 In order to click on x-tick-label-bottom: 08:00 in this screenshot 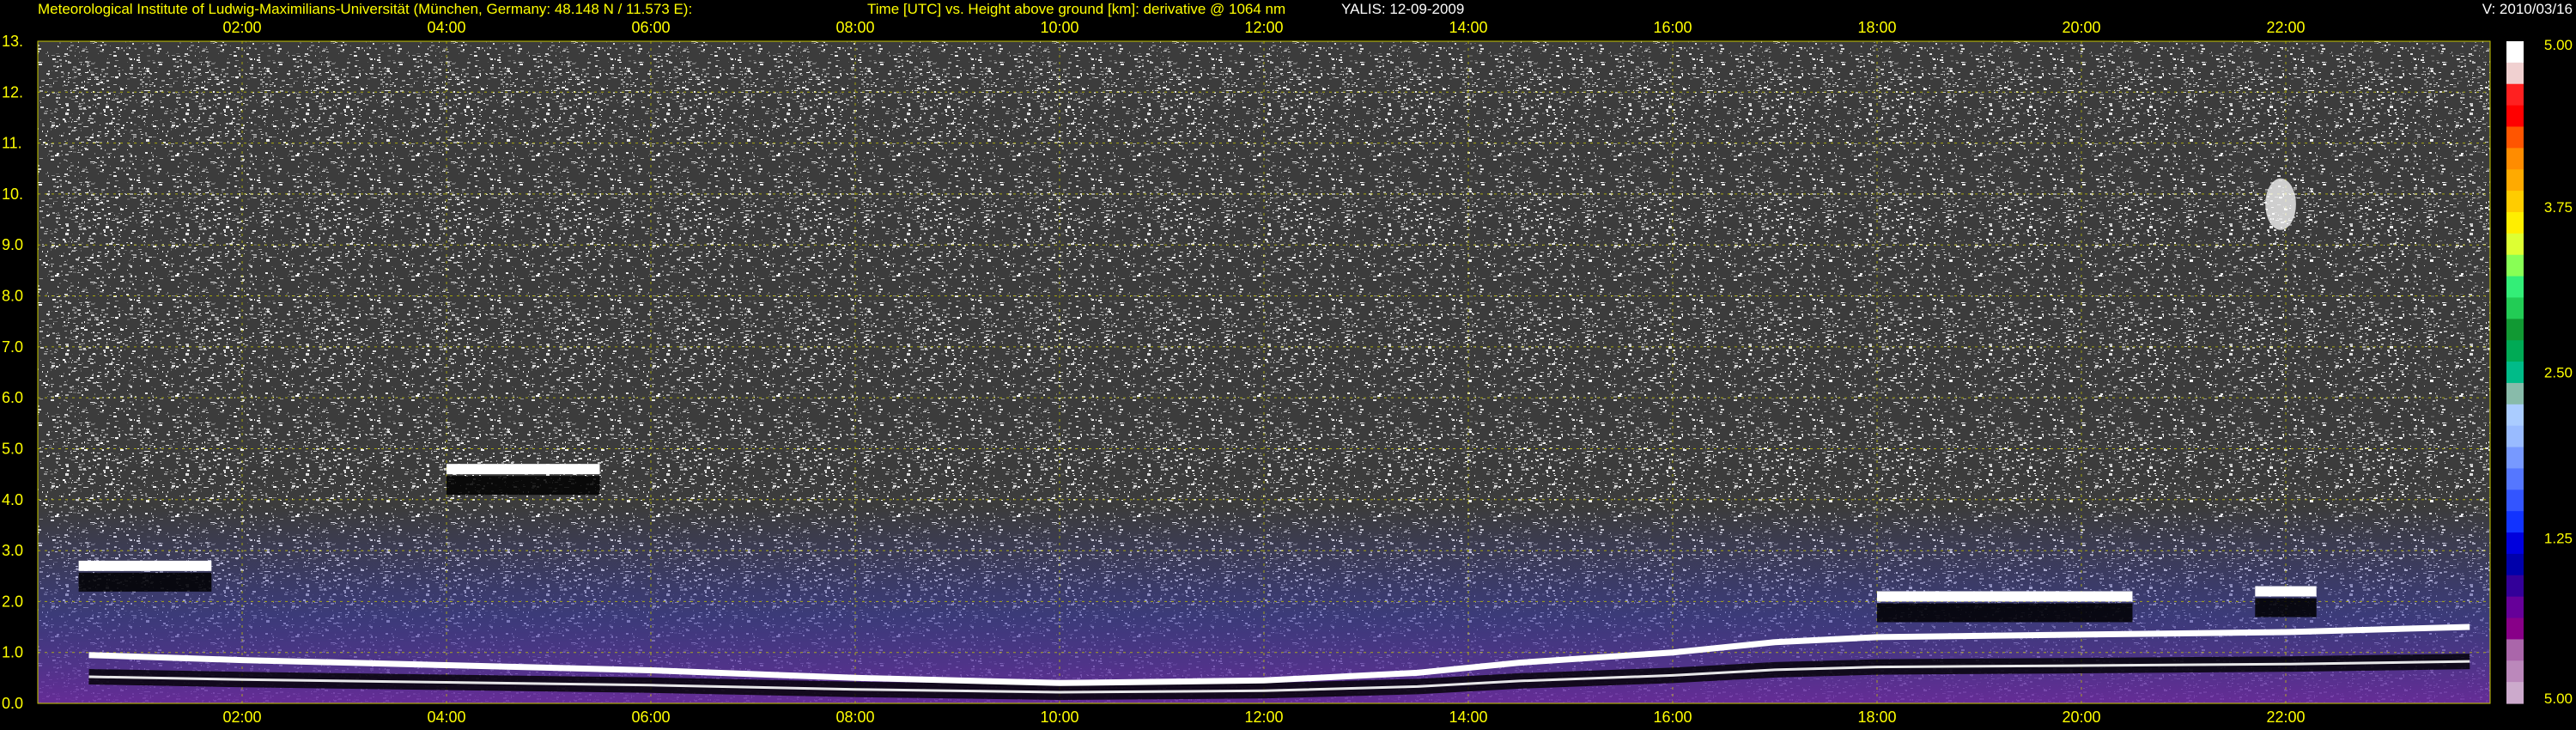, I will do `click(854, 717)`.